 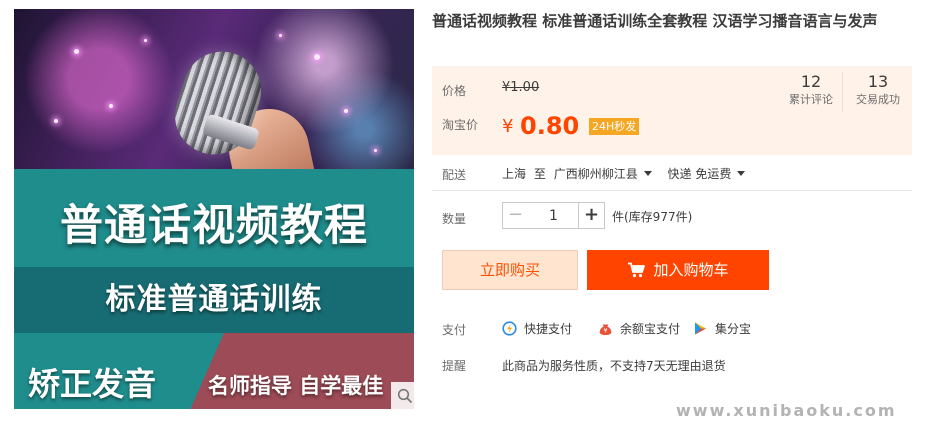 I want to click on sales-stat: 13 交易成功, so click(x=878, y=90).